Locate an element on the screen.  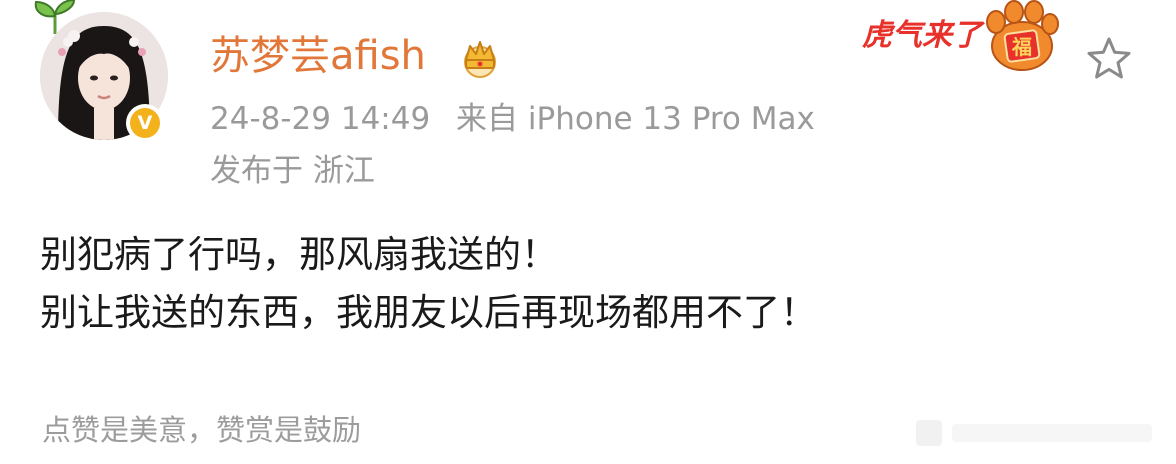
post-content-line: 别让我送的东西，我朋友以后再现场都用不了！ is located at coordinates (428, 312).